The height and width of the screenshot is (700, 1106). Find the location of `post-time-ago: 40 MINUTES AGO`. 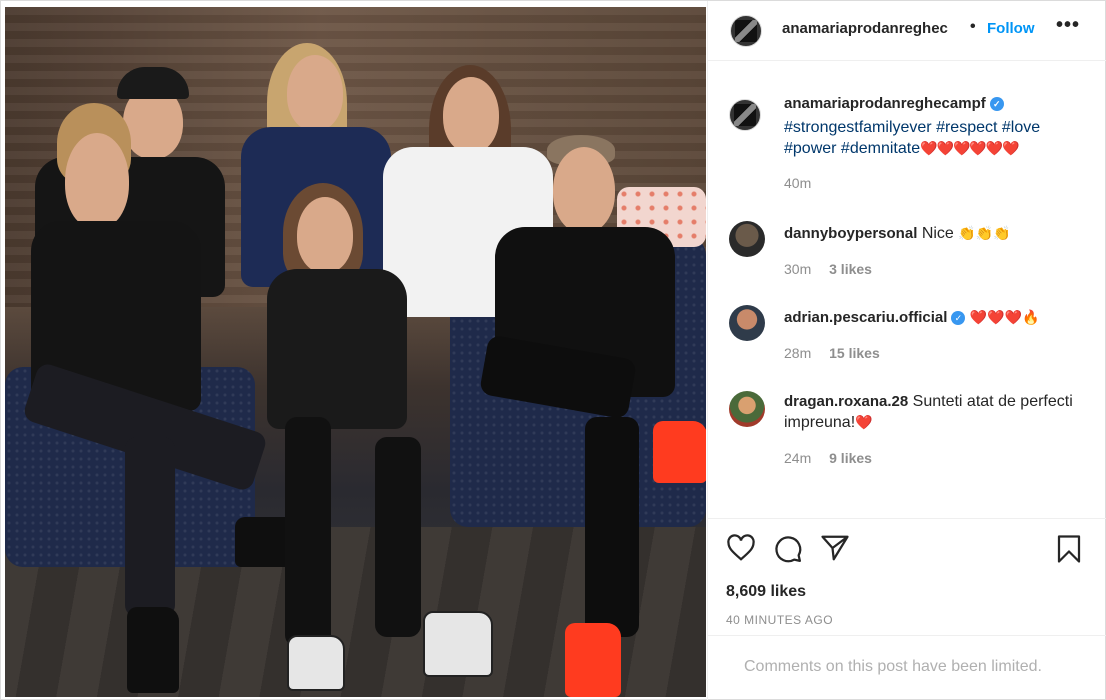

post-time-ago: 40 MINUTES AGO is located at coordinates (779, 620).